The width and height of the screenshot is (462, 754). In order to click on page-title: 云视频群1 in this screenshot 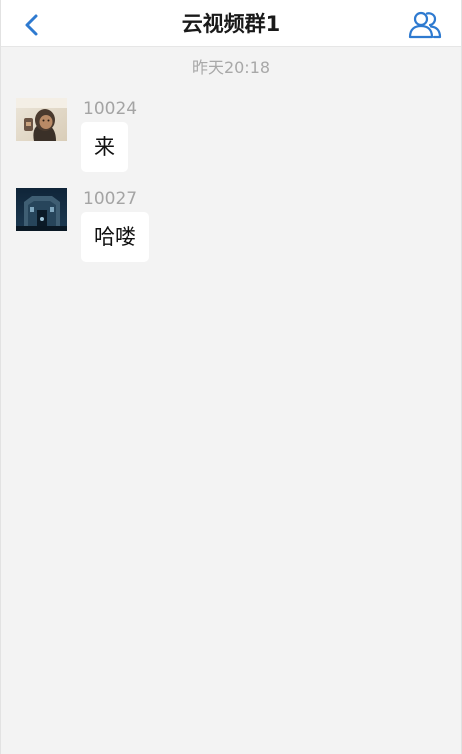, I will do `click(231, 24)`.